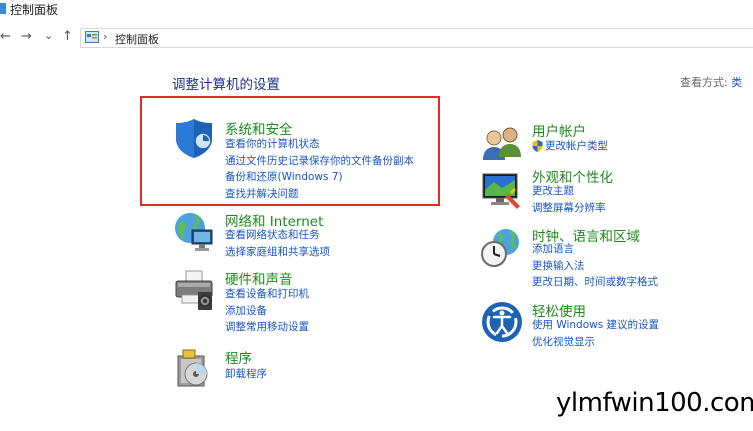  I want to click on user-accounts-icon, so click(502, 143).